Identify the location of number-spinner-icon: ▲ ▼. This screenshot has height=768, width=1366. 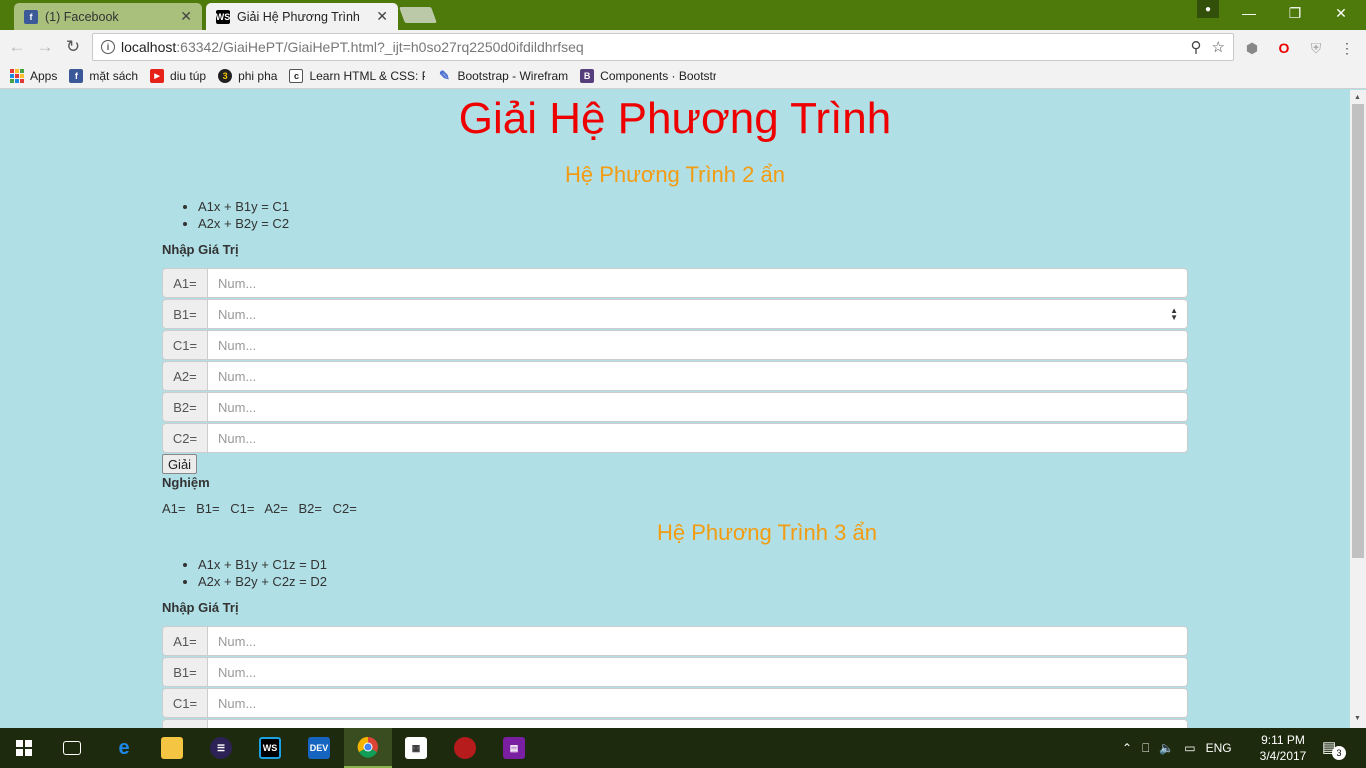
(1174, 314).